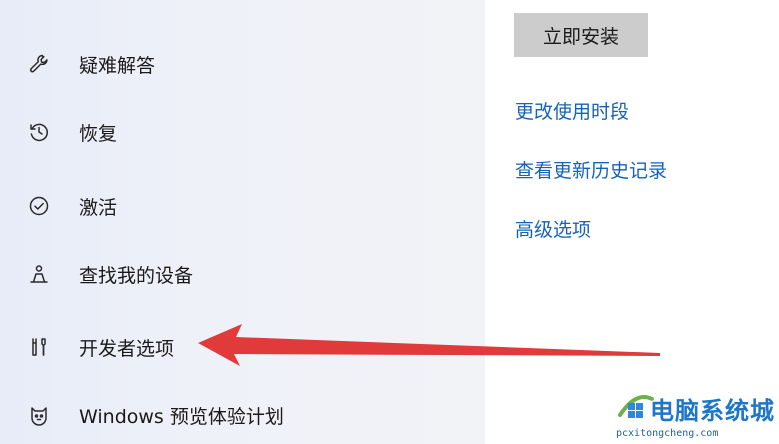  Describe the element at coordinates (39, 415) in the screenshot. I see `insider-cat-icon` at that location.